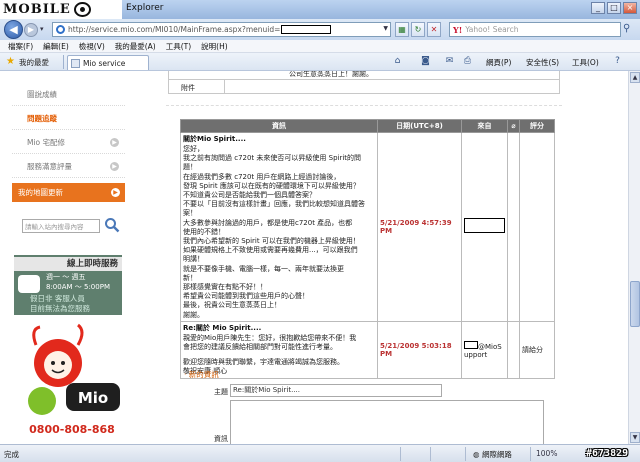  Describe the element at coordinates (270, 250) in the screenshot. I see `message-line: 如果硬體規格上不致使用或需要再幾費用...，可以跟我們` at that location.